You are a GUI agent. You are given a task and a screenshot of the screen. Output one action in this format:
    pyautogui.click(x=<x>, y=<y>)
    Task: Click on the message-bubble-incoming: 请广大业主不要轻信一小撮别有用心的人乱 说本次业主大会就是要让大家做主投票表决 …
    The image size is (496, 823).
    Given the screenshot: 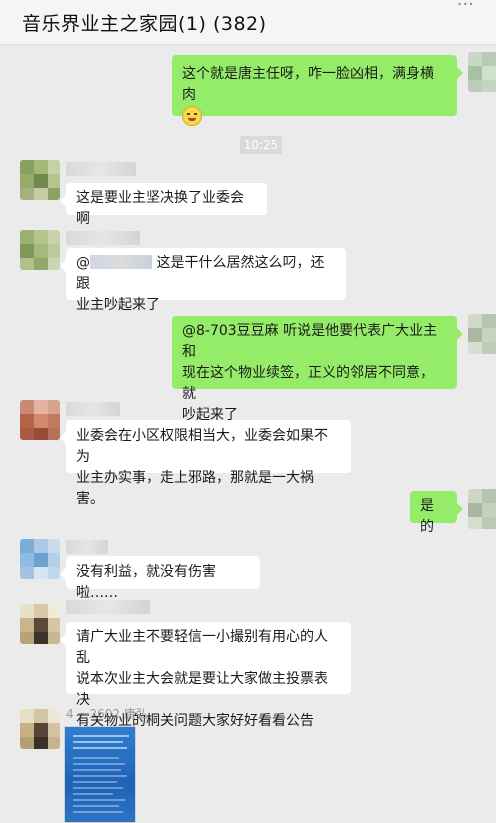 What is the action you would take?
    pyautogui.click(x=205, y=675)
    